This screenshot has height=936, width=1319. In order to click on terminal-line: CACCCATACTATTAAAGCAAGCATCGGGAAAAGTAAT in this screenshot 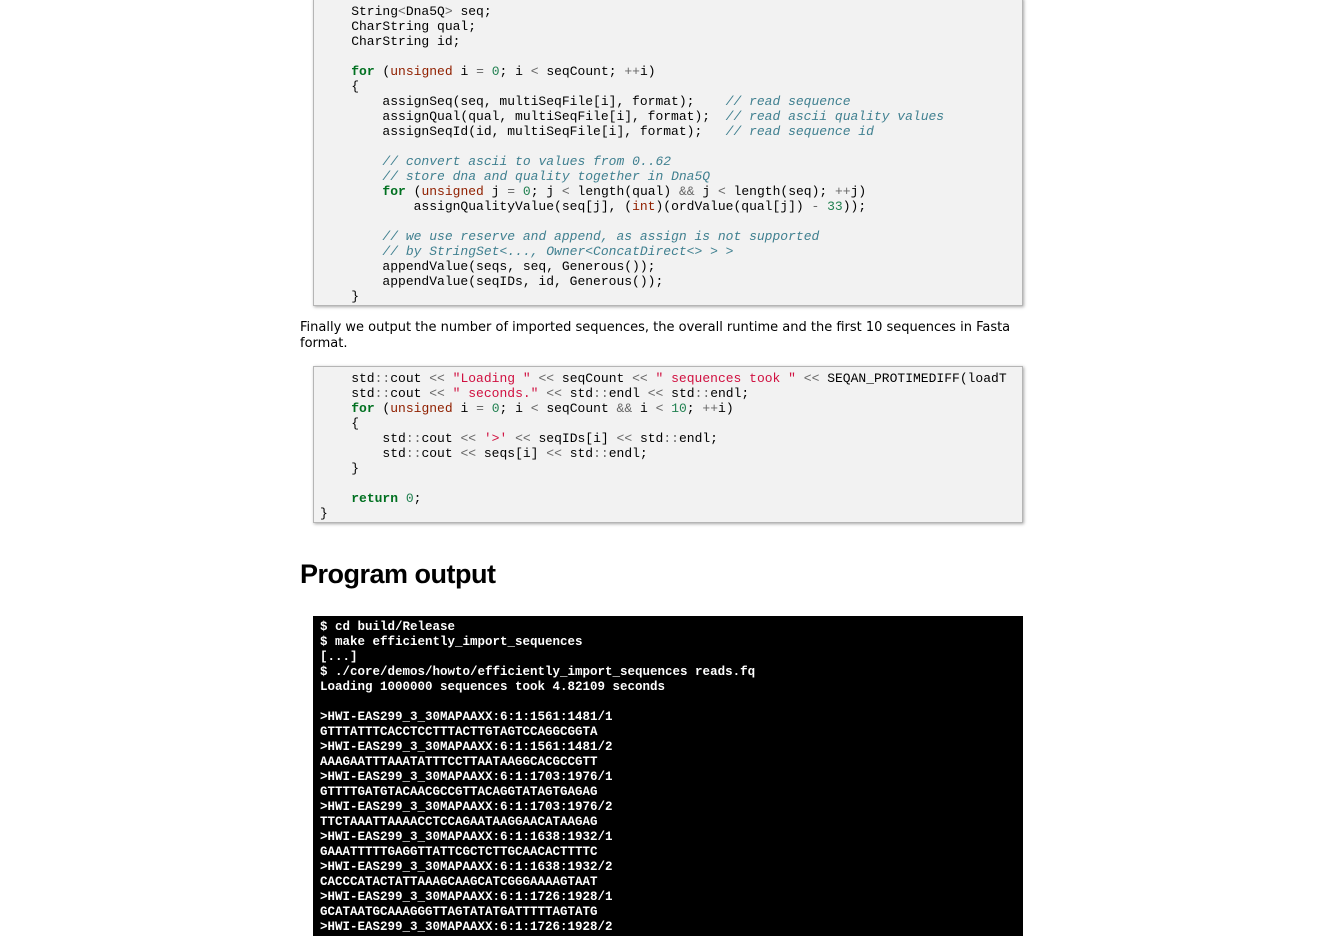, I will do `click(459, 882)`.